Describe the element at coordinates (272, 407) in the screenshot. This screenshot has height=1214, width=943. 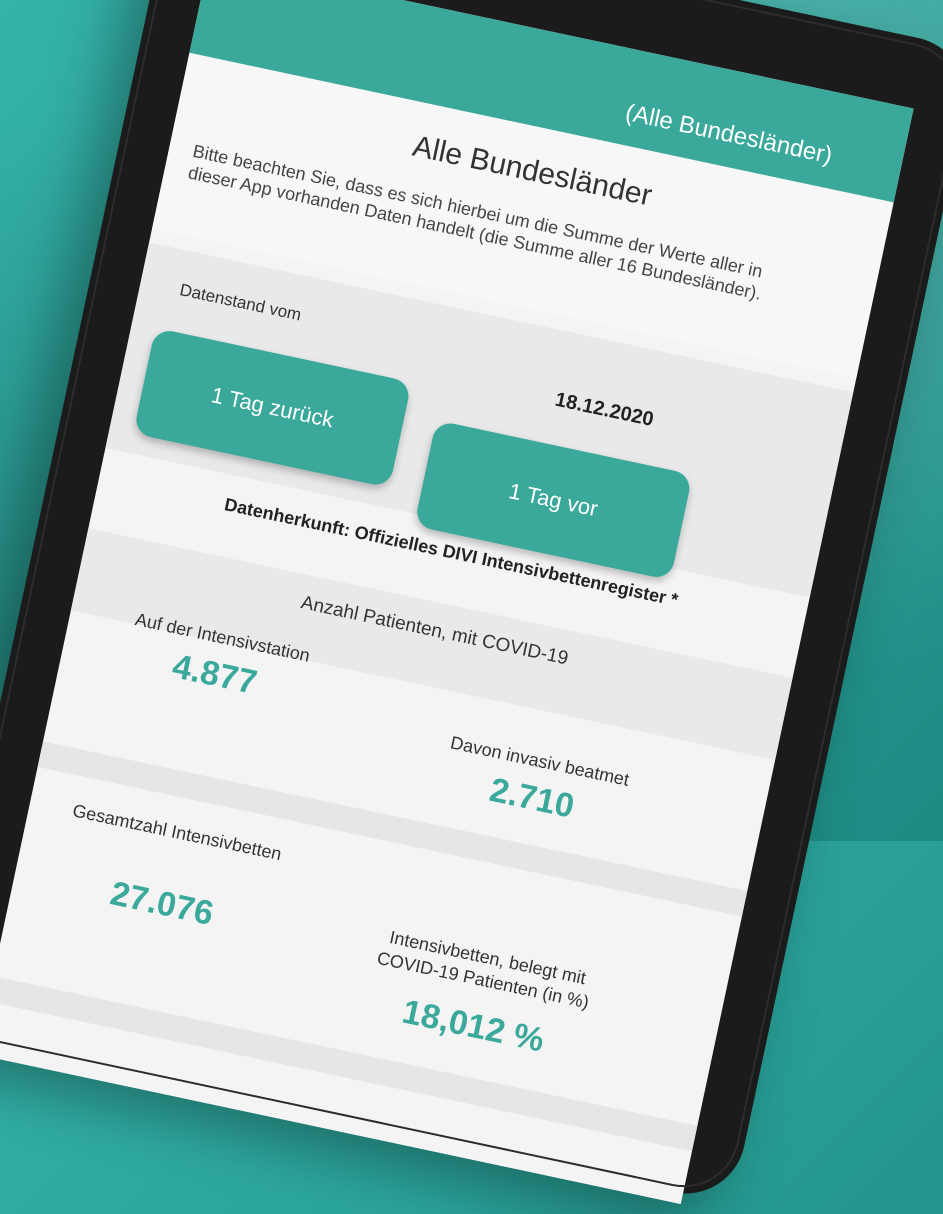
I see `previous-day-button: 1 Tag zurück` at that location.